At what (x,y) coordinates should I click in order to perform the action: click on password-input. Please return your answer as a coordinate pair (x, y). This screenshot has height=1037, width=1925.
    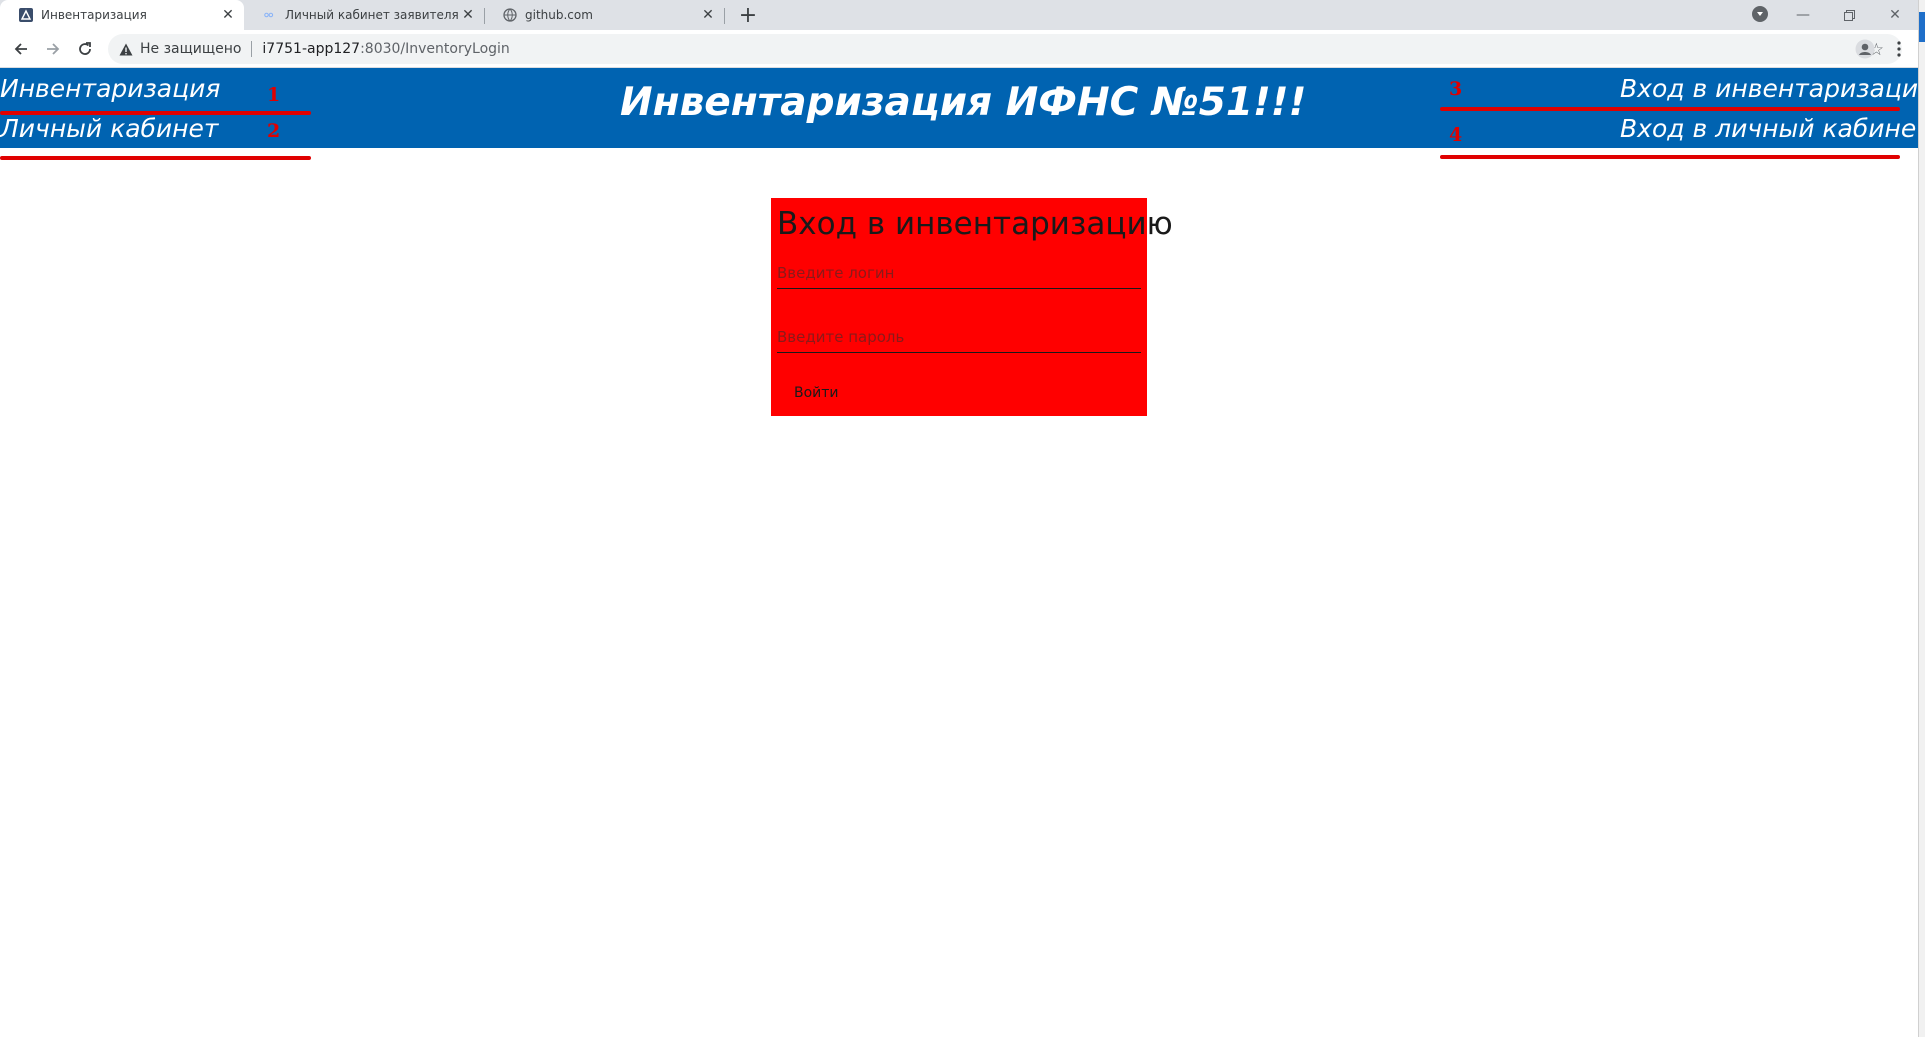
    Looking at the image, I should click on (959, 337).